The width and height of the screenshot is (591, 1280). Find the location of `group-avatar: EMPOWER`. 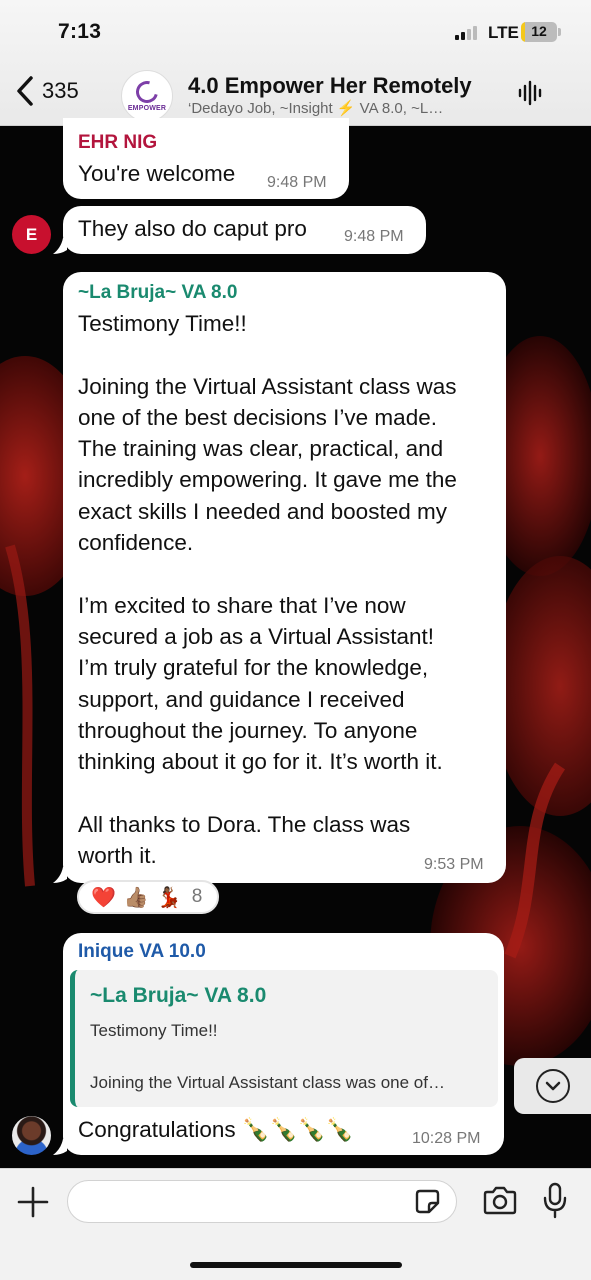

group-avatar: EMPOWER is located at coordinates (147, 96).